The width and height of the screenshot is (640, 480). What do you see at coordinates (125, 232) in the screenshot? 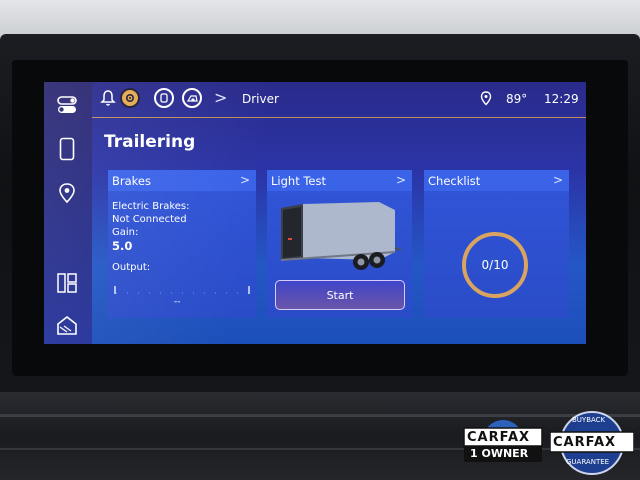
I see `gain-label: Gain:` at bounding box center [125, 232].